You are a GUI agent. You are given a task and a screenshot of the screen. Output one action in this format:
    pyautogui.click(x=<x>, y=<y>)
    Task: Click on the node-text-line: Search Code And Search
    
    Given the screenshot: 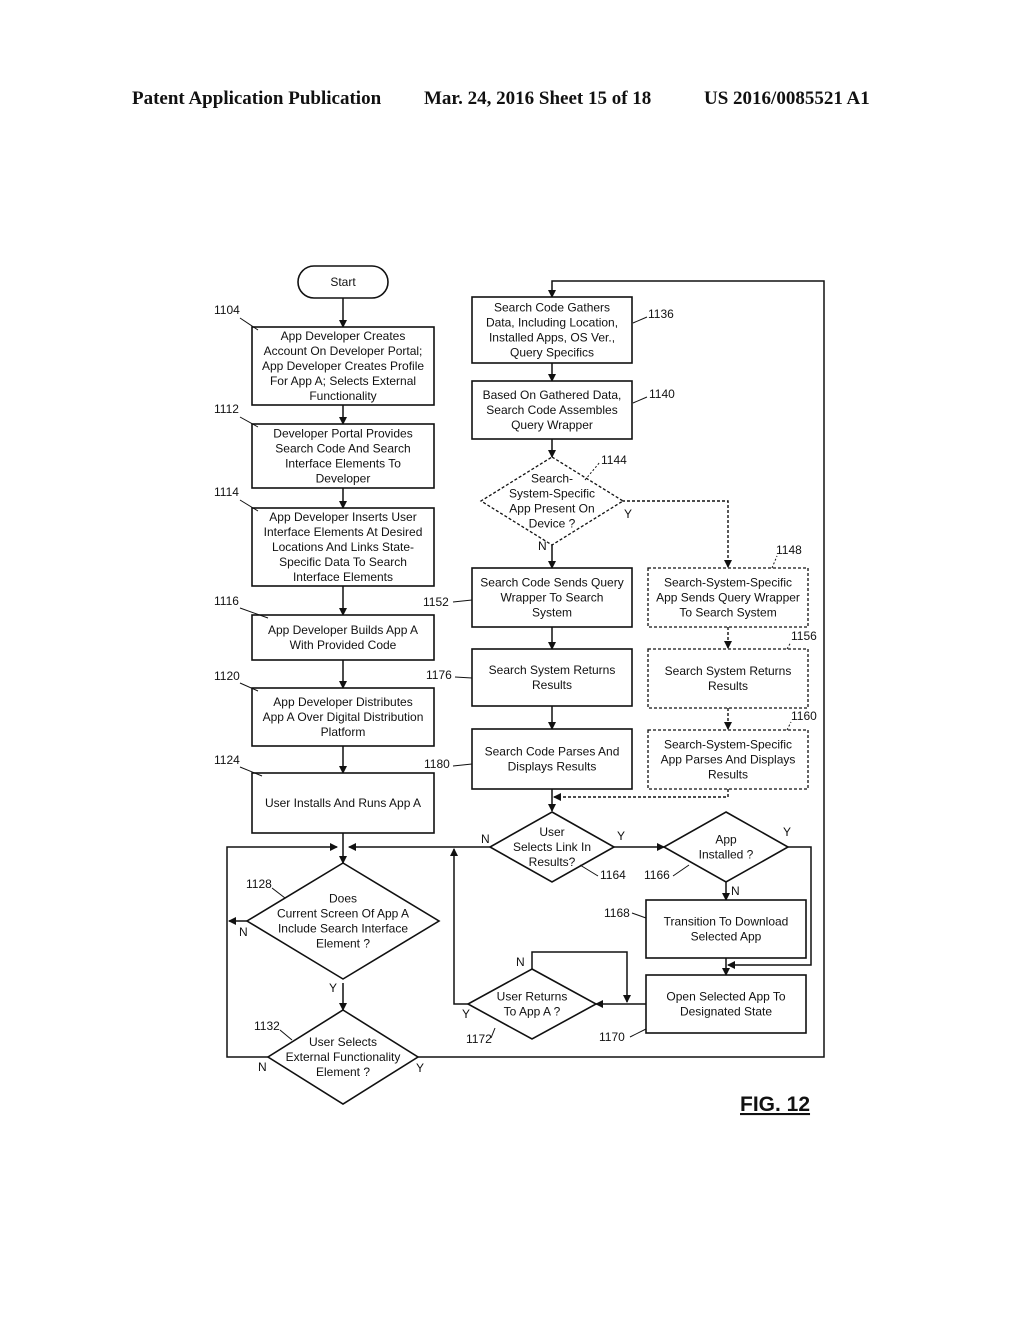 What is the action you would take?
    pyautogui.click(x=342, y=449)
    